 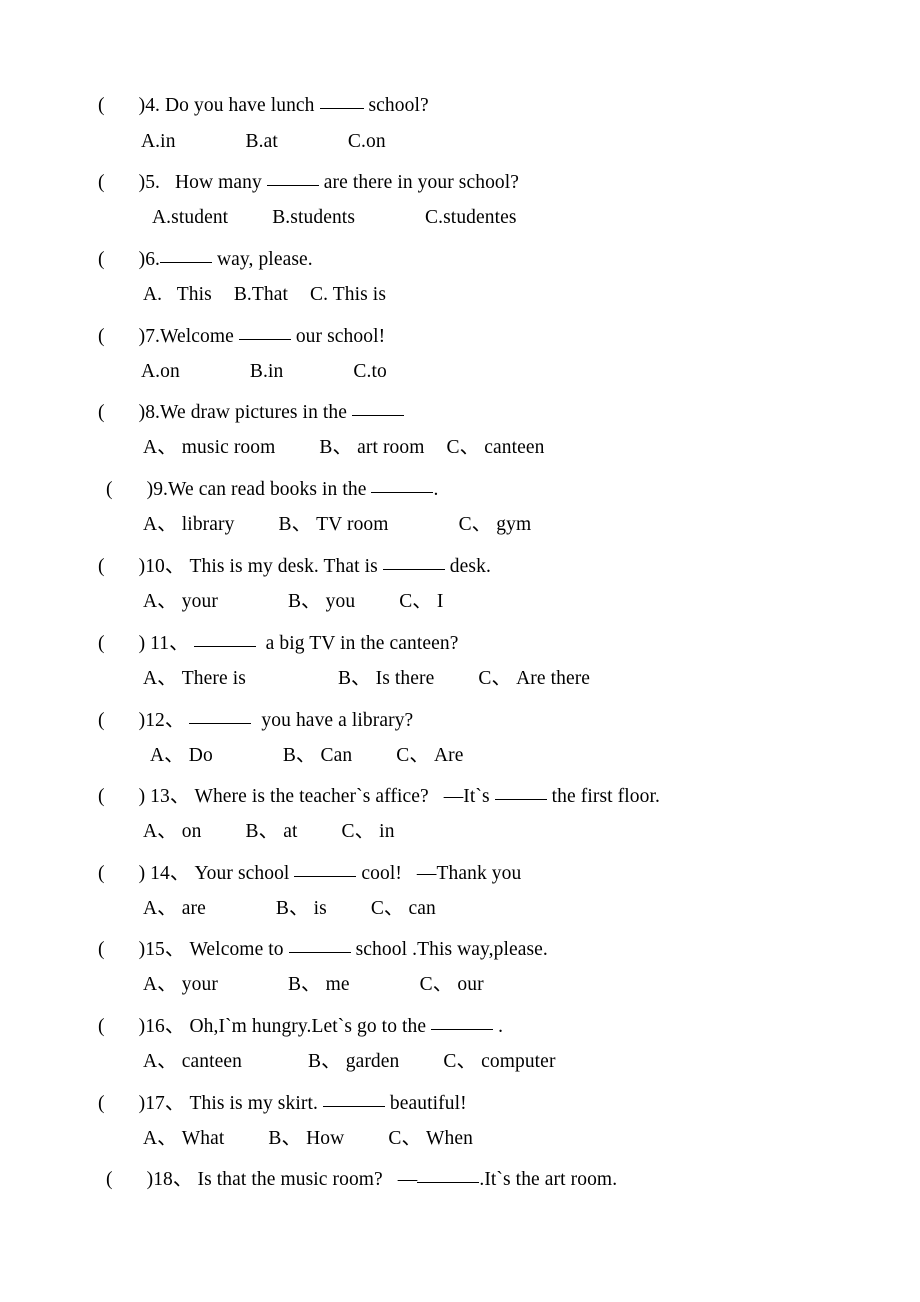 I want to click on question-stem-q4: ()4. Do you have lunch school?, so click(x=263, y=104).